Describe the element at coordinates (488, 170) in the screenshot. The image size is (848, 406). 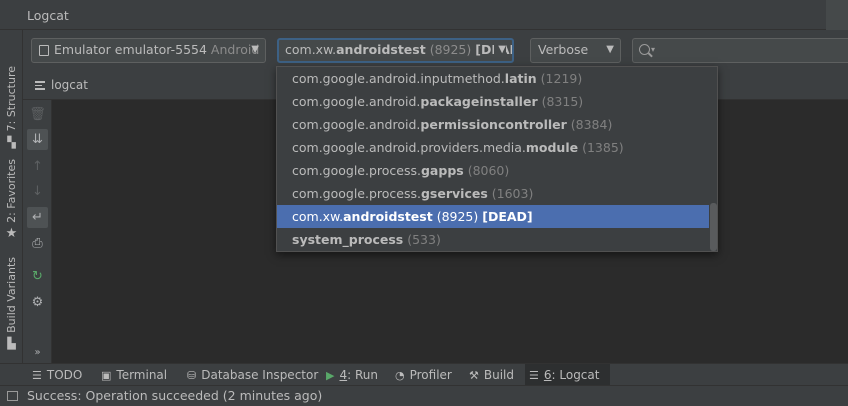
I see `process-option-pid: (8060)` at that location.